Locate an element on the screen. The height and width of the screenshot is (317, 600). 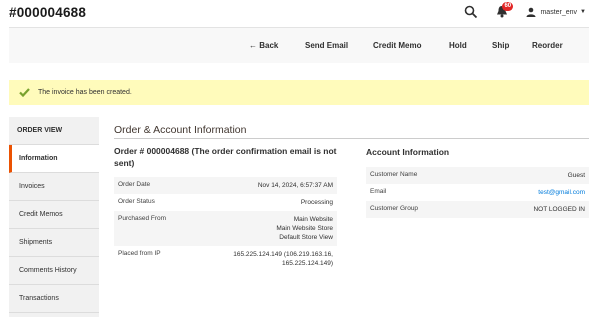
row-label: Customer Group is located at coordinates (394, 208).